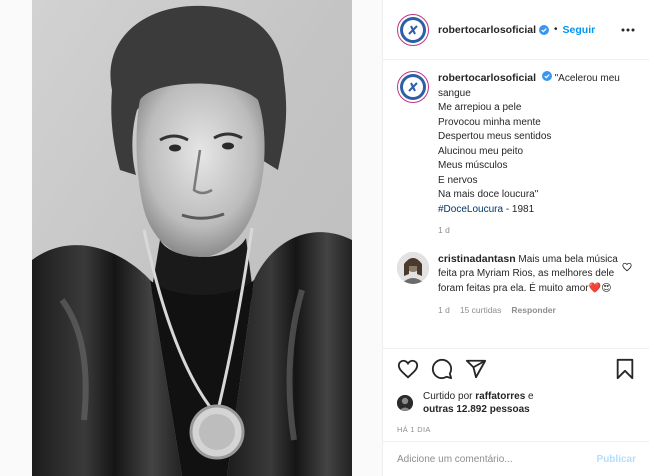 Image resolution: width=649 pixels, height=476 pixels. What do you see at coordinates (519, 209) in the screenshot?
I see `caption-year: - 1981` at bounding box center [519, 209].